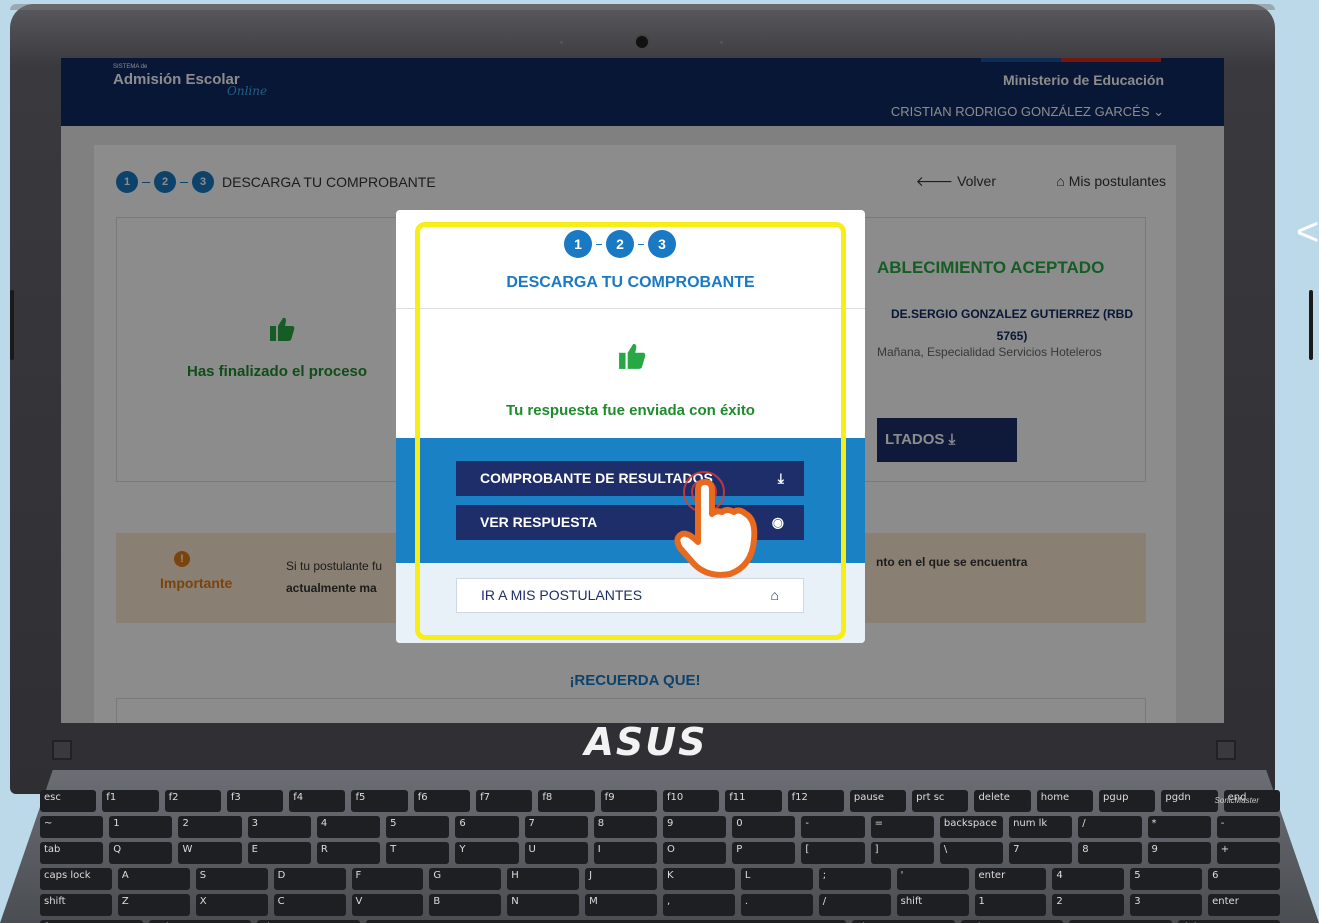  What do you see at coordinates (387, 905) in the screenshot?
I see `key: V` at bounding box center [387, 905].